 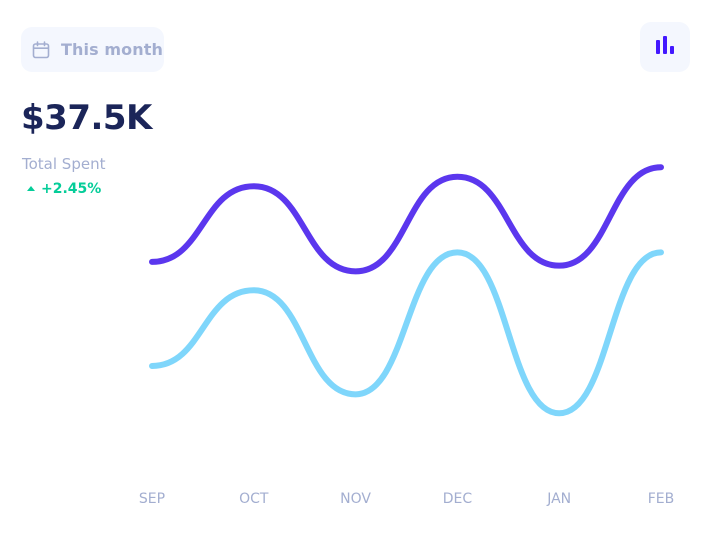 What do you see at coordinates (558, 499) in the screenshot?
I see `x-tick-label: JAN` at bounding box center [558, 499].